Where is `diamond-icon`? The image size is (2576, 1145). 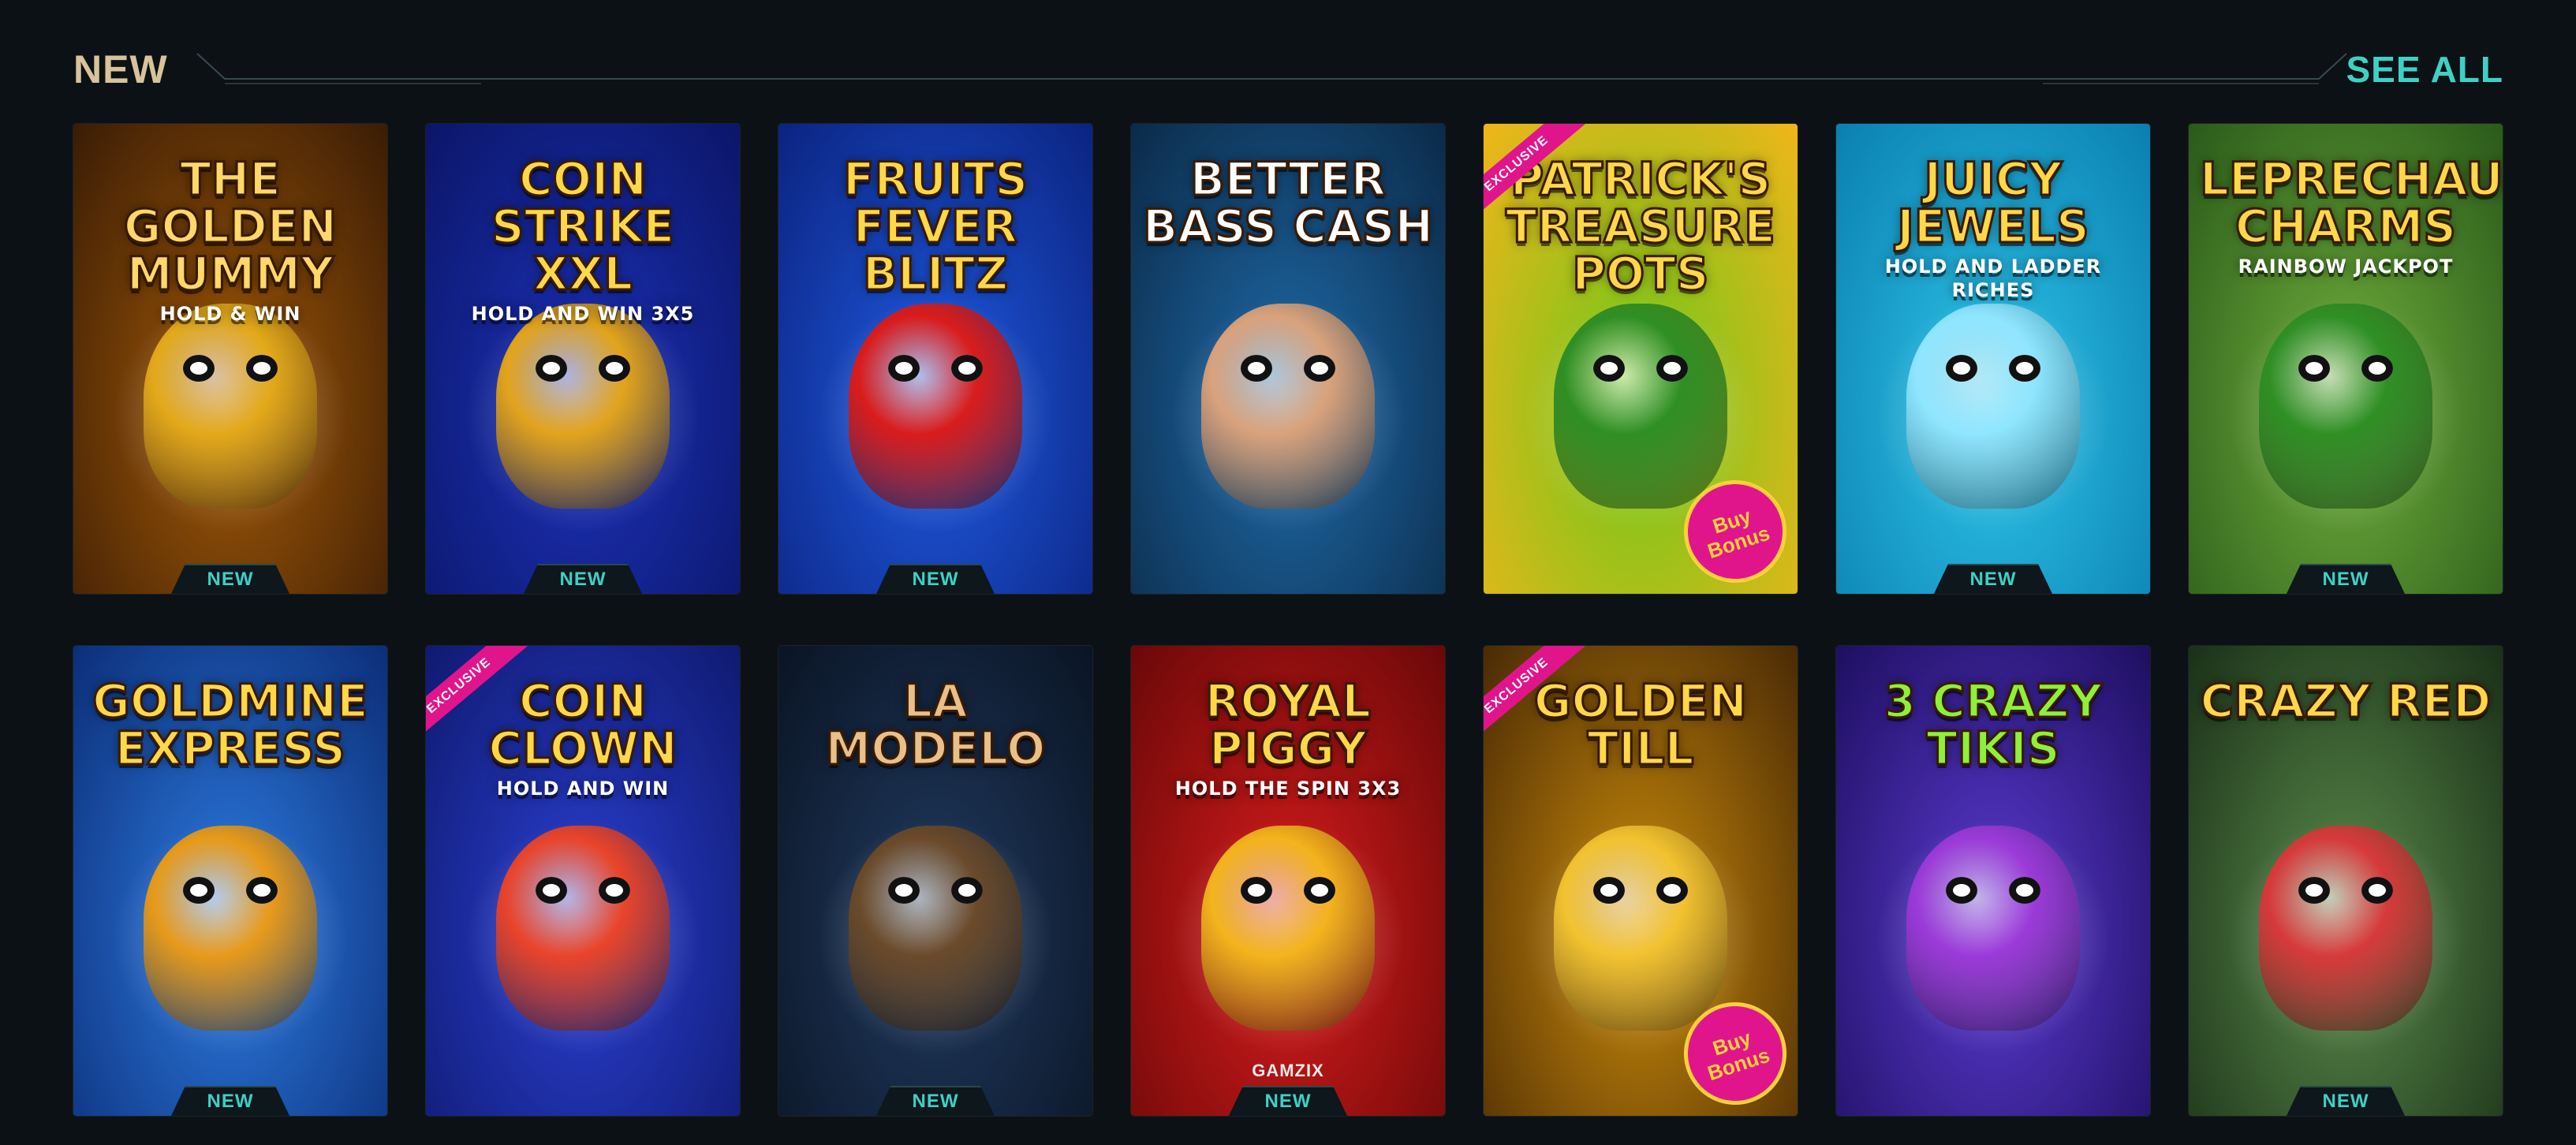 diamond-icon is located at coordinates (1993, 406).